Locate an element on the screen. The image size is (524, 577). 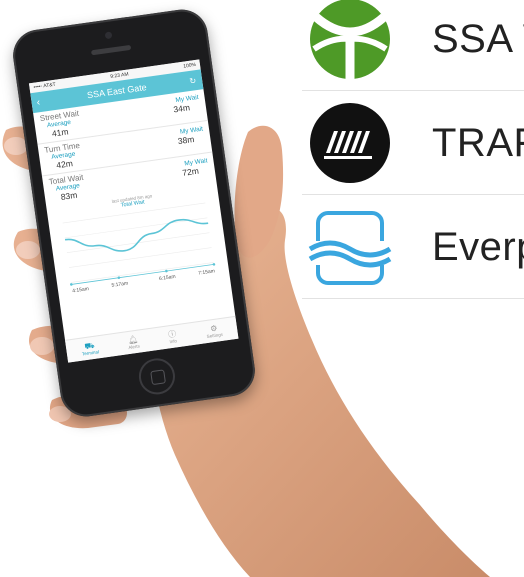
screen-title: SSA East Gate is located at coordinates (117, 91).